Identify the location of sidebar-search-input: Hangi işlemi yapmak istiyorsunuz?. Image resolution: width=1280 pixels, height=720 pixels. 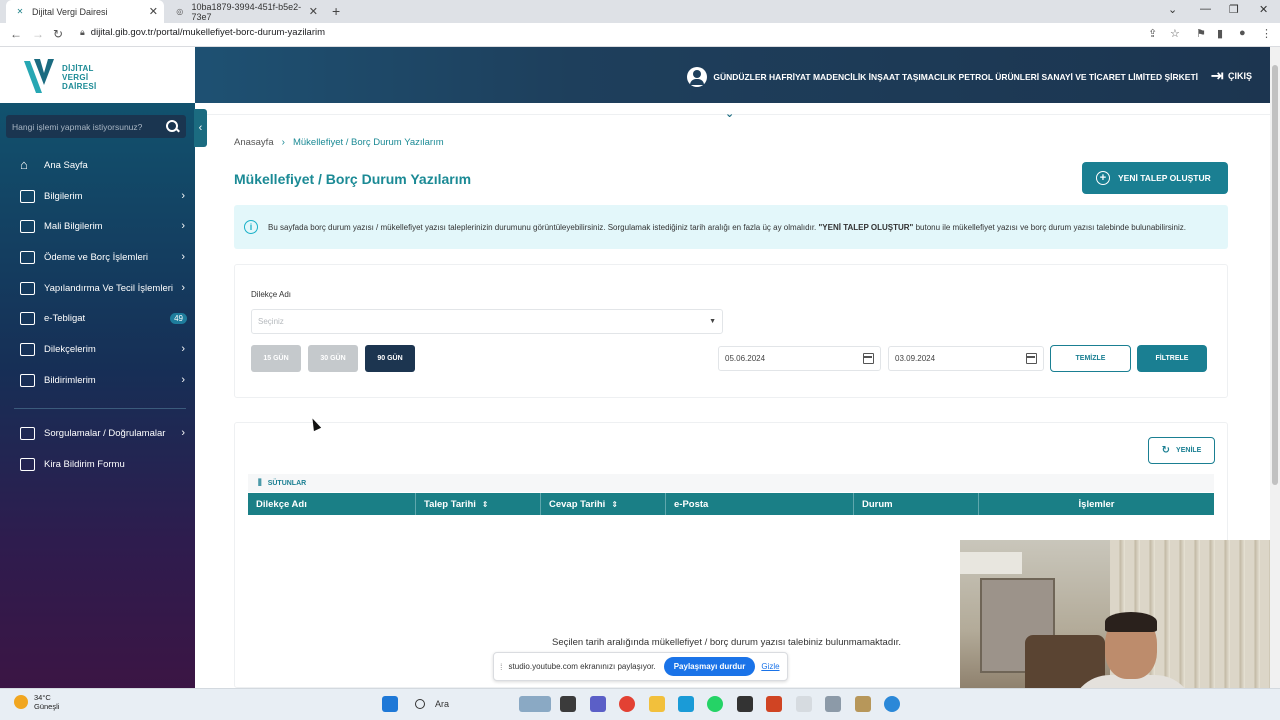
(96, 126).